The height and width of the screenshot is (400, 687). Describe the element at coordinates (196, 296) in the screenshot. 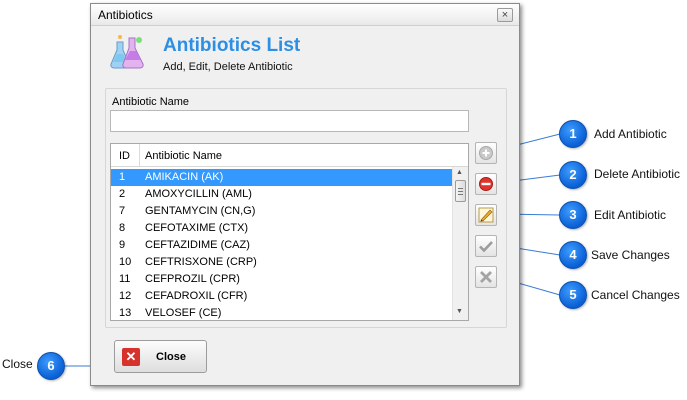

I see `row-name: CEFADROXIL (CFR)` at that location.